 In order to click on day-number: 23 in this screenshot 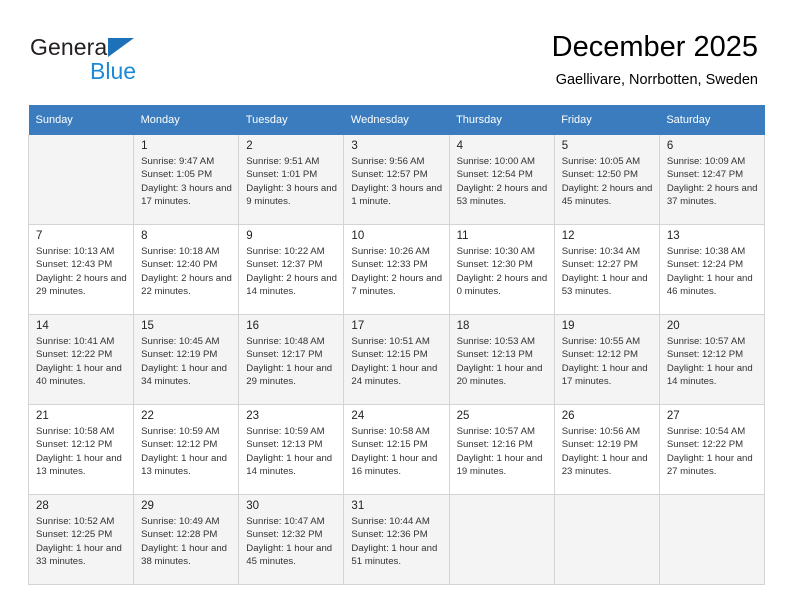, I will do `click(253, 416)`.